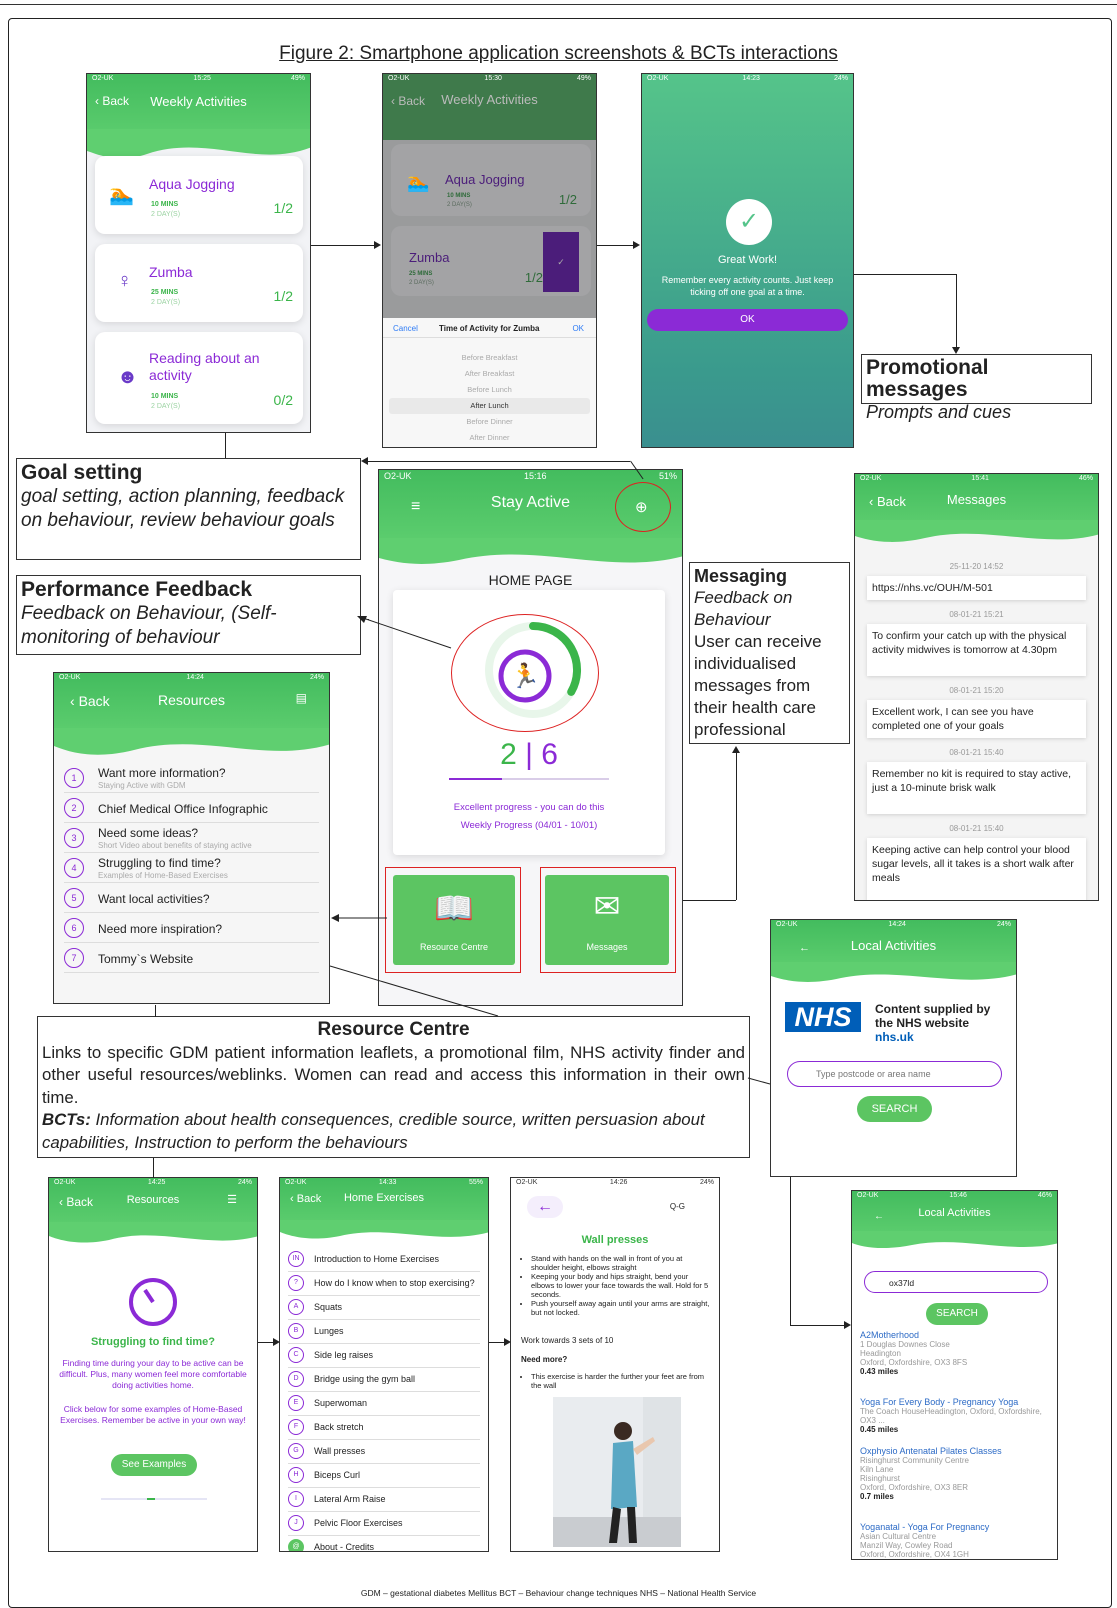  Describe the element at coordinates (418, 182) in the screenshot. I see `swimmer-icon: 🏊` at that location.